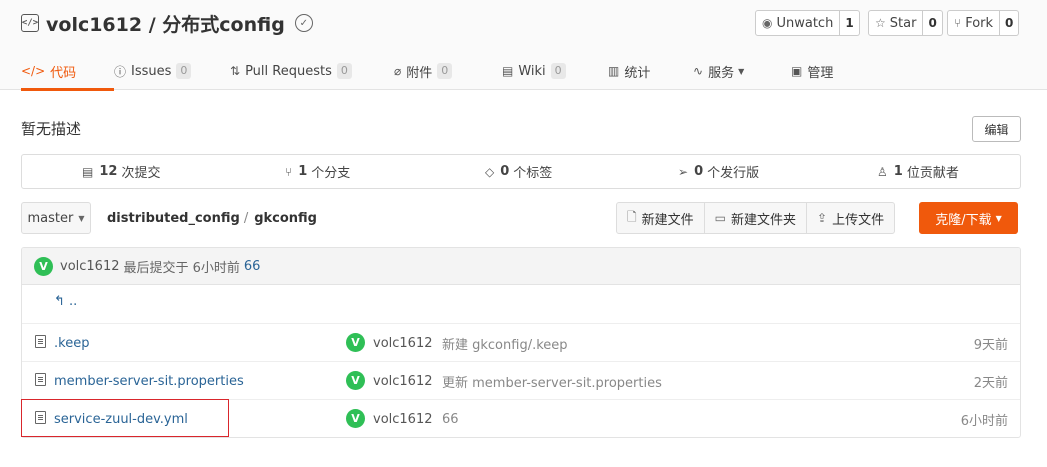 This screenshot has height=467, width=1047. I want to click on pulse-icon: ∿, so click(698, 71).